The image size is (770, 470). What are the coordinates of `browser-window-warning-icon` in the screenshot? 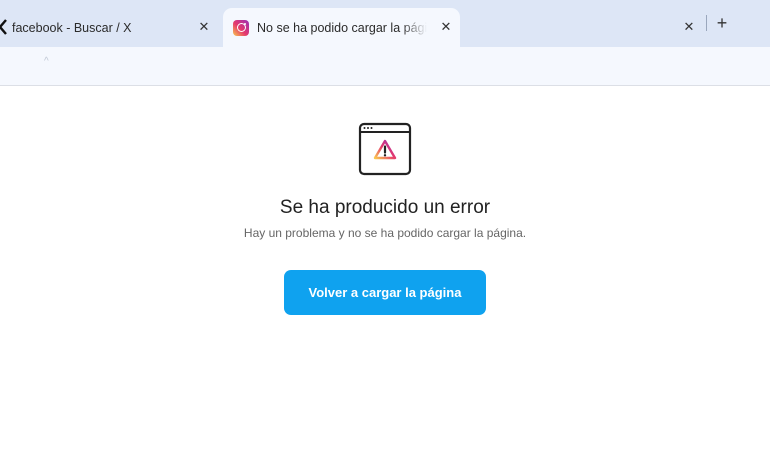 It's located at (385, 149).